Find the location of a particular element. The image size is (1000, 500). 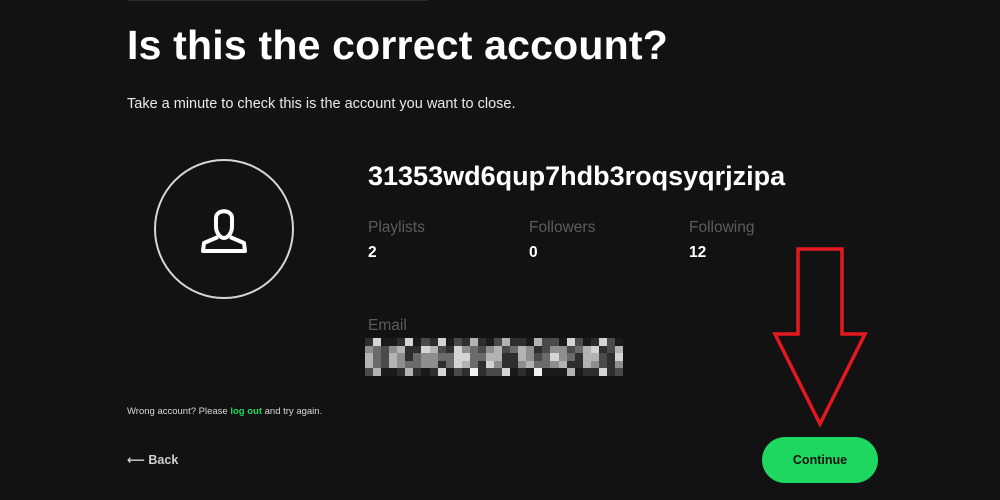

red-arrow-annotation is located at coordinates (820, 337).